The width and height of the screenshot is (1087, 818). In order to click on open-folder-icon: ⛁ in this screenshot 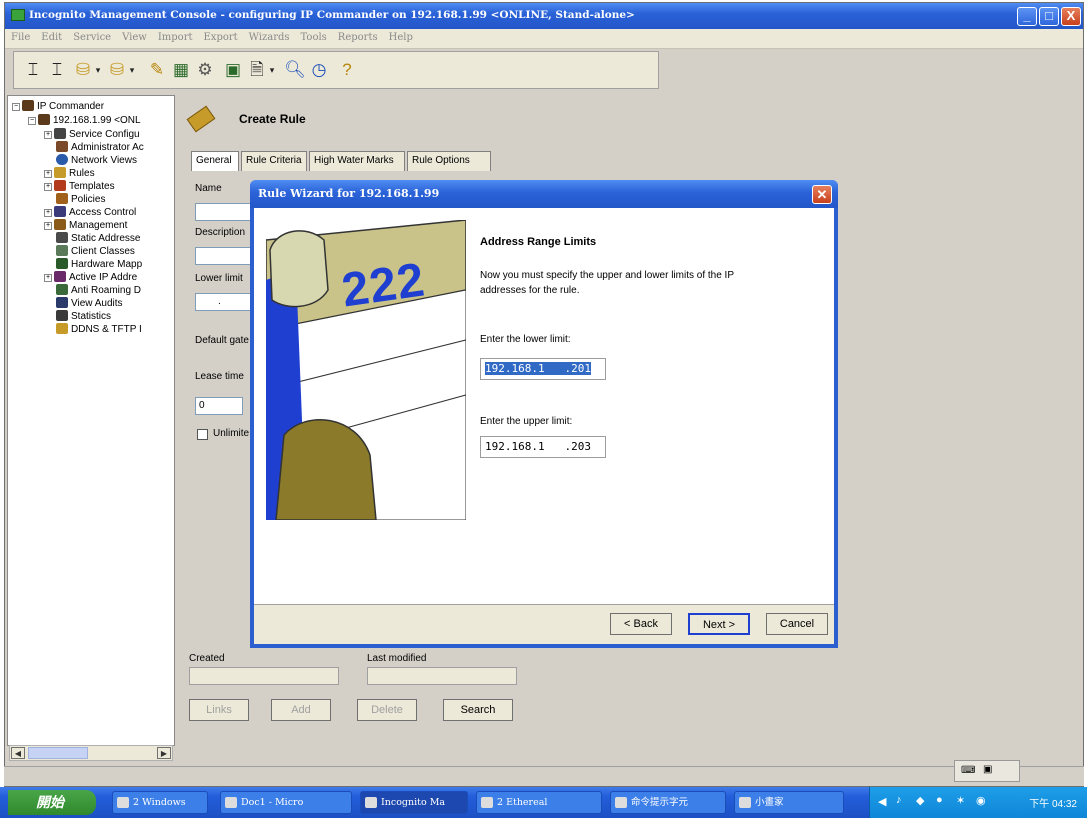, I will do `click(83, 70)`.